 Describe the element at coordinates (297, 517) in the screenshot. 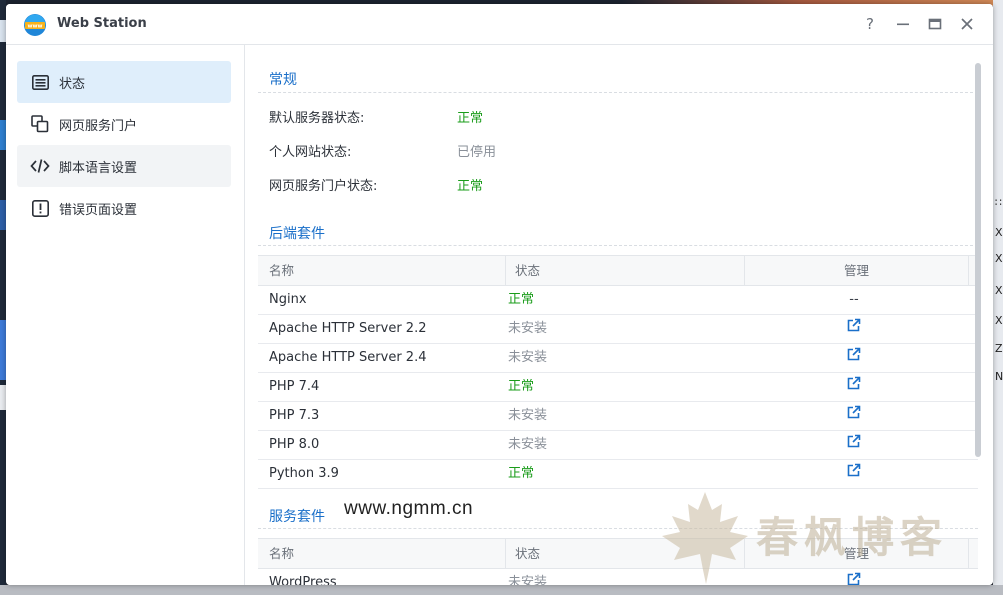

I see `section-title-services: 服务套件` at that location.